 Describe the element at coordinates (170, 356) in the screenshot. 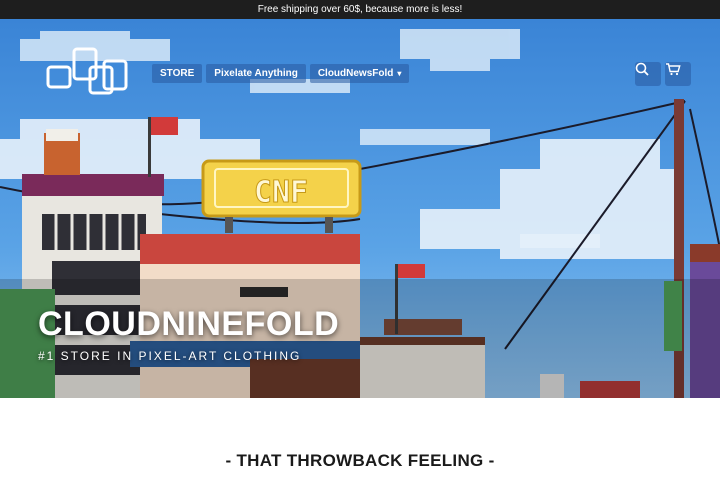

I see `hero-subtitle: #1 STORE IN PIXEL-ART CLOTHING` at that location.